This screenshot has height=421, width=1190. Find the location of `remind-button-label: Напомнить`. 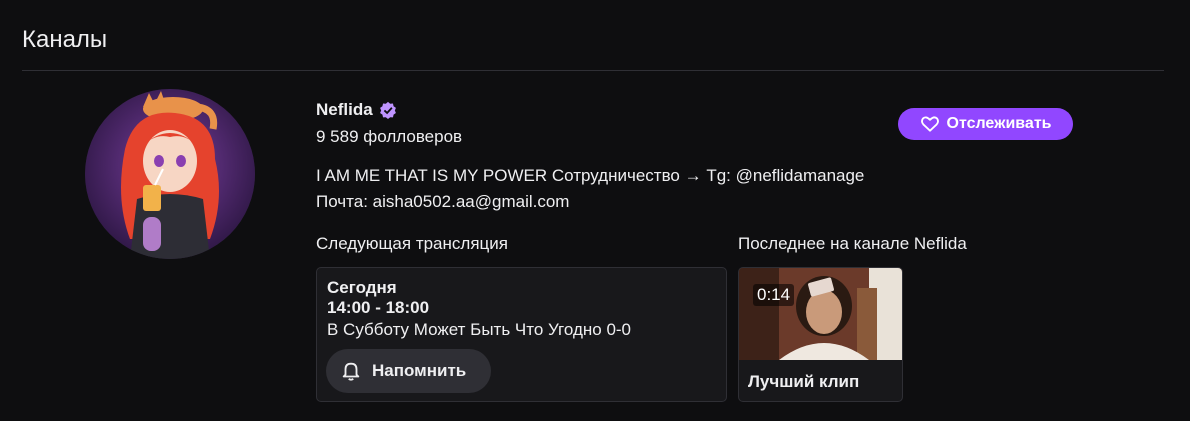

remind-button-label: Напомнить is located at coordinates (419, 370).